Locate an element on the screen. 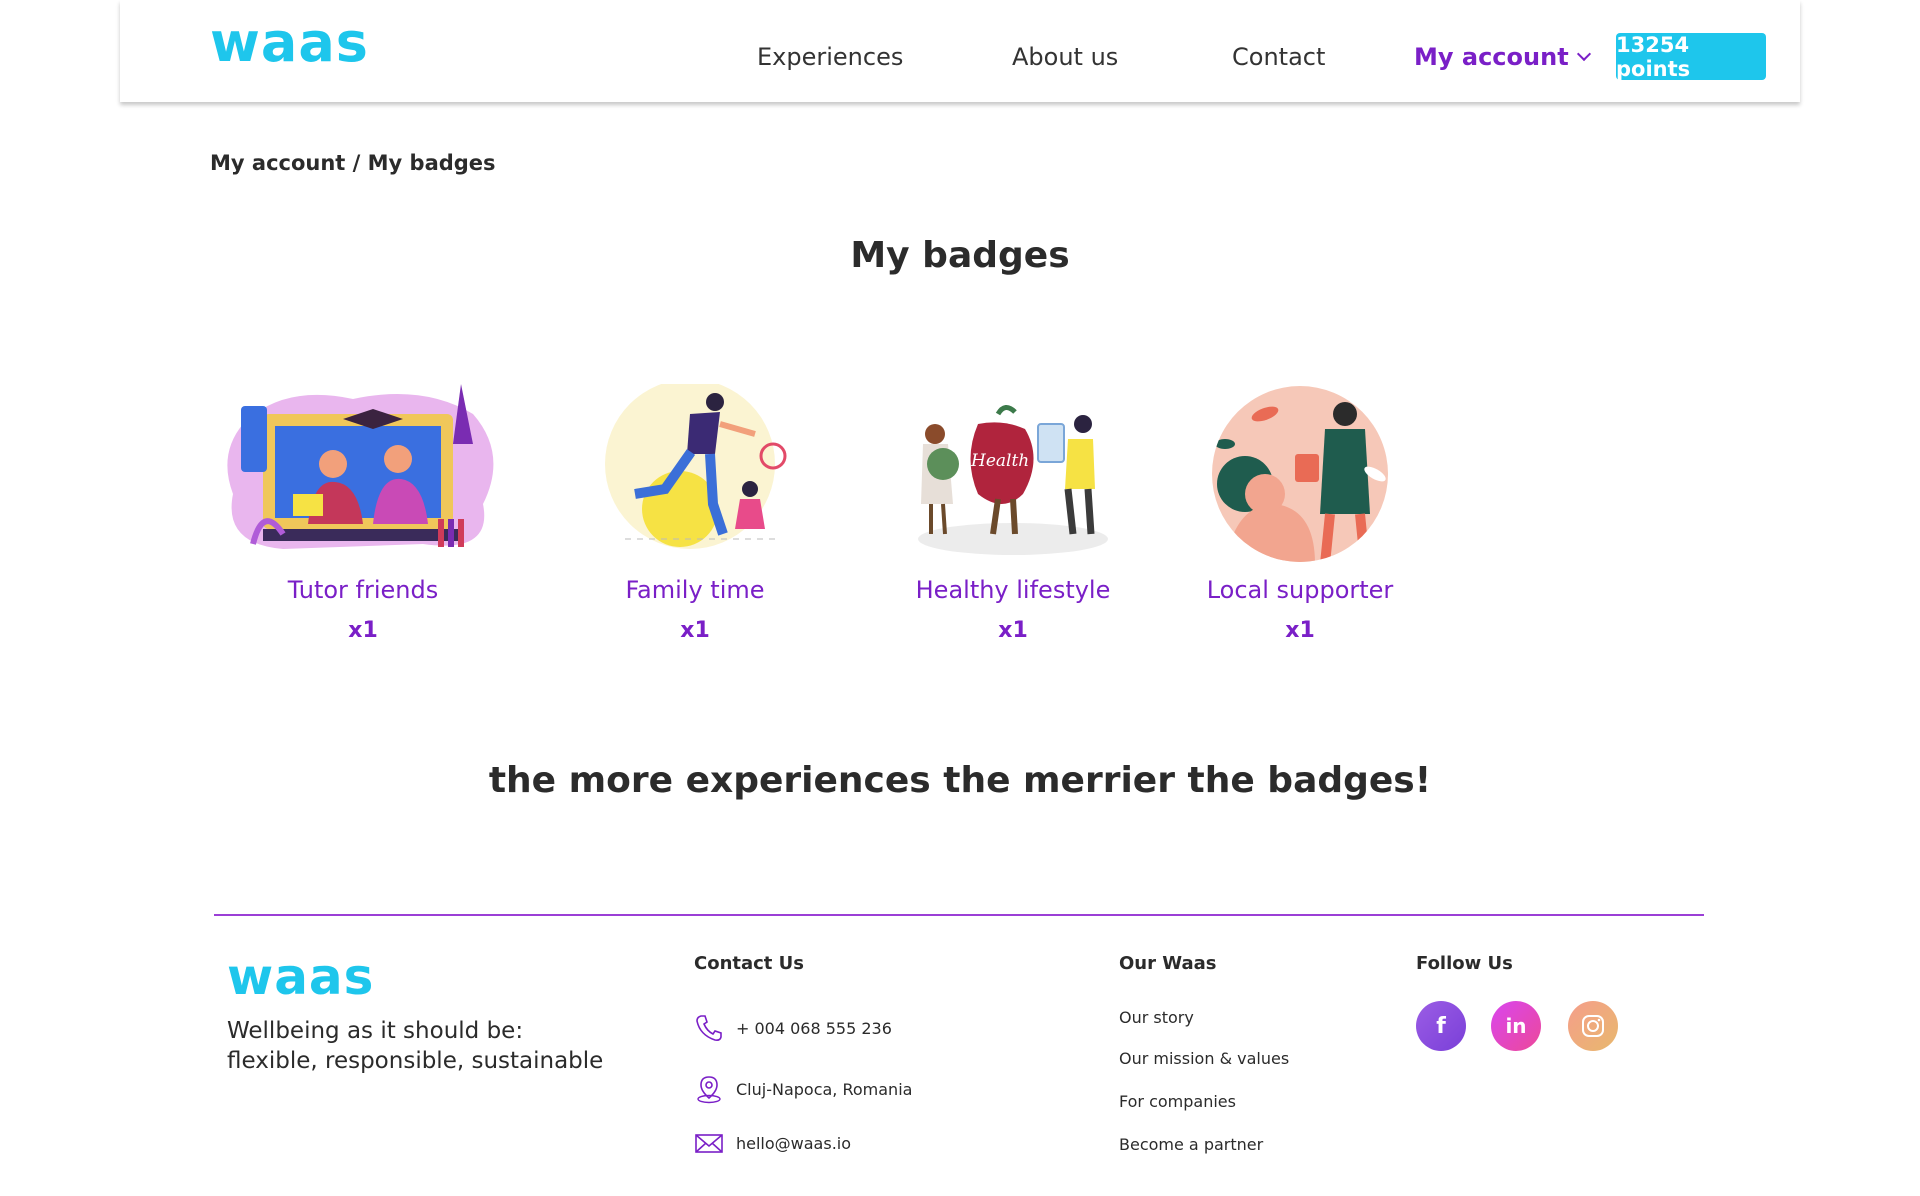 This screenshot has height=1196, width=1920. linkedin-icon: in is located at coordinates (1516, 1026).